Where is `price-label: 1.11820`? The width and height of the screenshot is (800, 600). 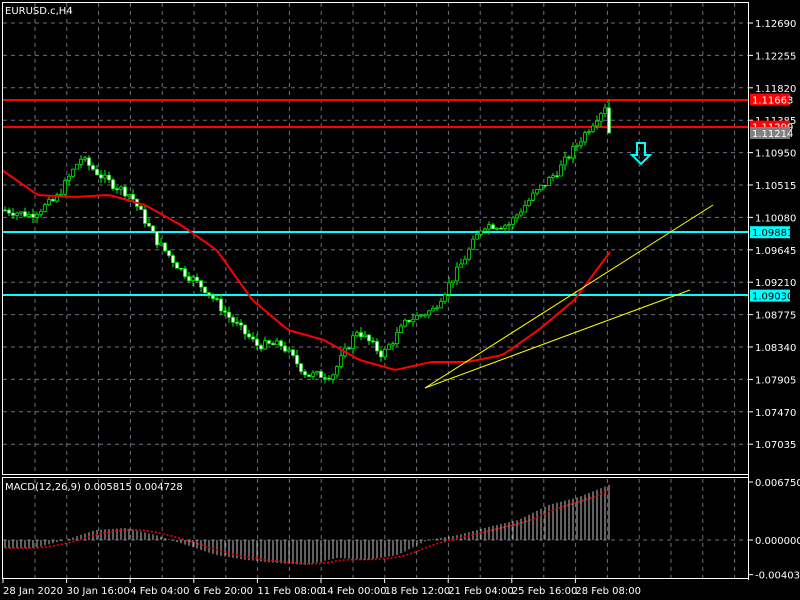
price-label: 1.11820 is located at coordinates (775, 89).